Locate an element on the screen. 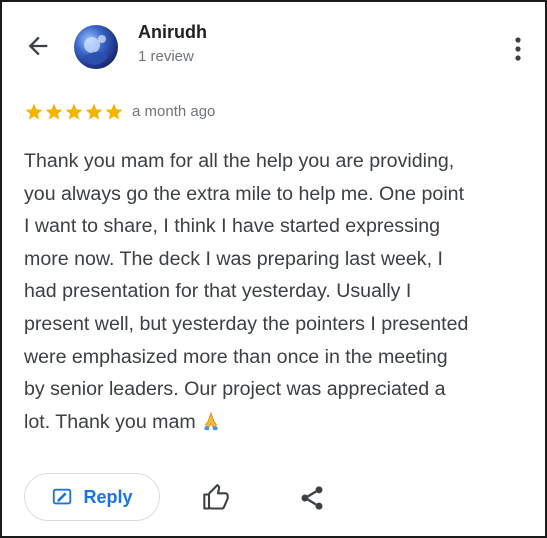 The width and height of the screenshot is (547, 538). folded-hands-icon is located at coordinates (211, 425).